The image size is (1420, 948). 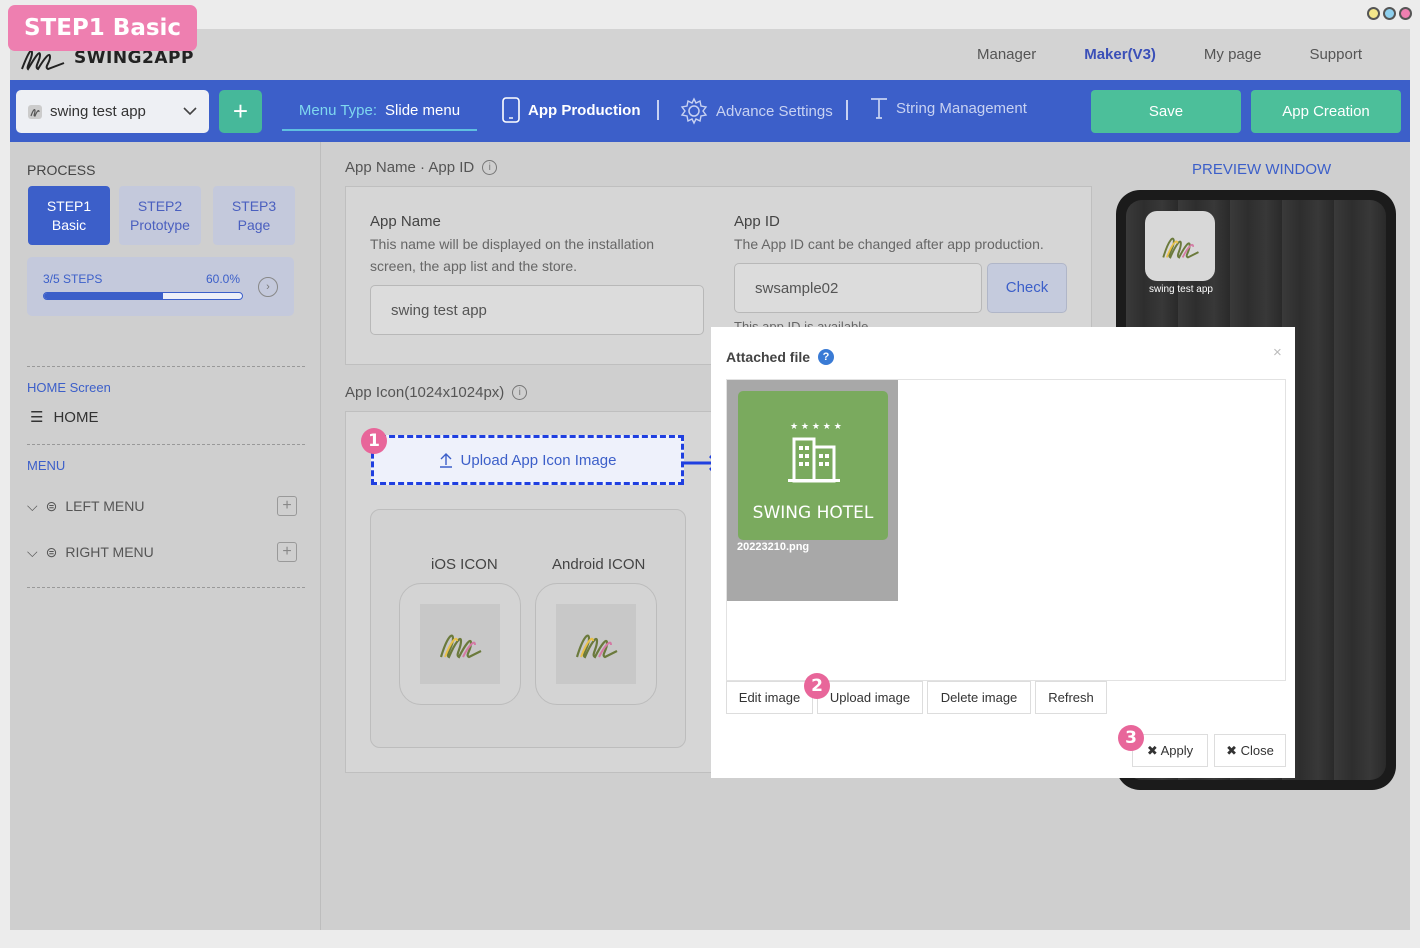 What do you see at coordinates (1233, 54) in the screenshot?
I see `nav-my-page: My page` at bounding box center [1233, 54].